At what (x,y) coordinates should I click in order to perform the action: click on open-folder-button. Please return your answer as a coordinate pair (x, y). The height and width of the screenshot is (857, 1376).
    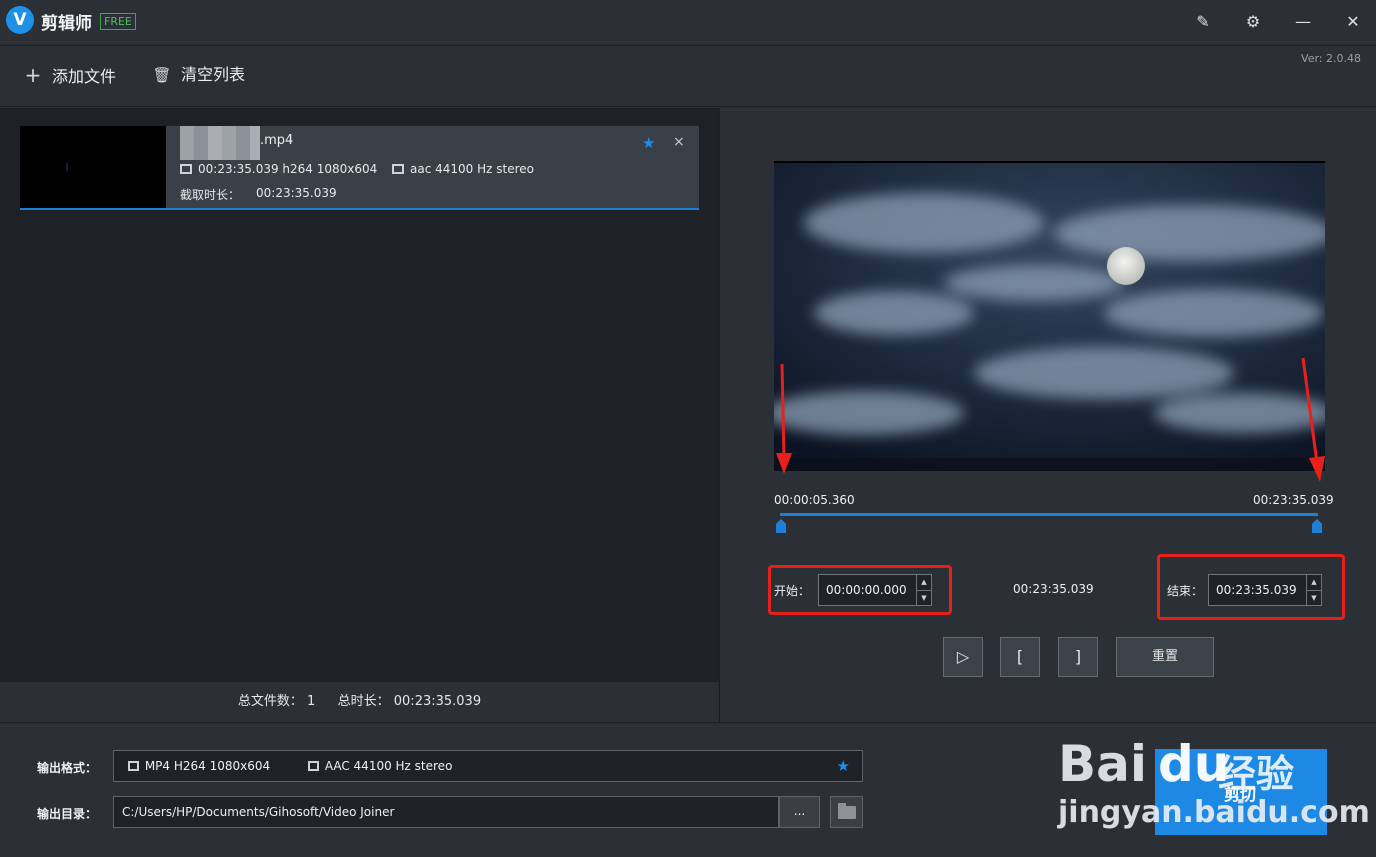
    Looking at the image, I should click on (846, 812).